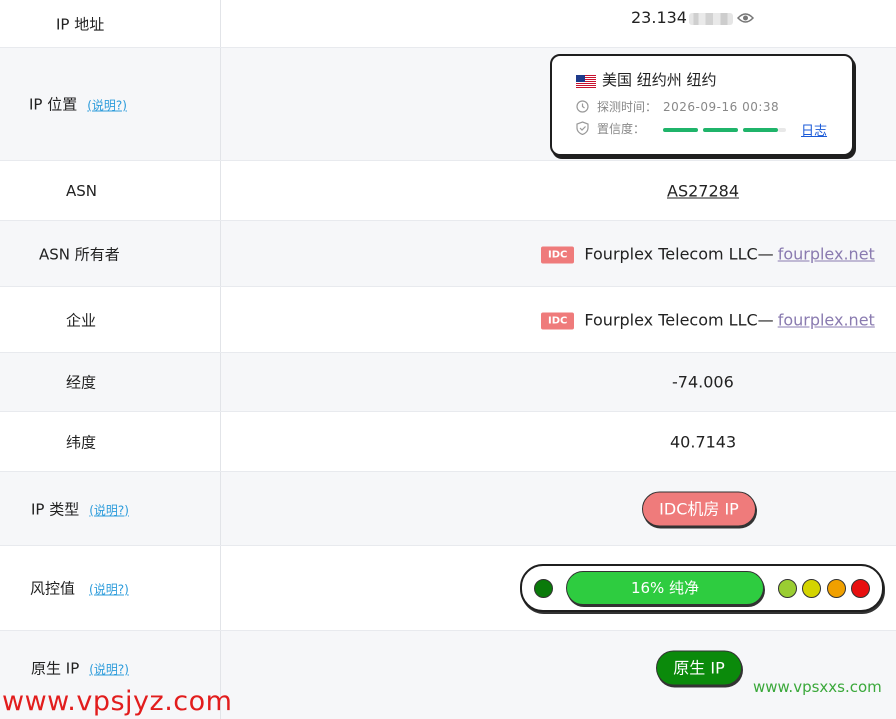 Image resolution: width=896 pixels, height=719 pixels. I want to click on label-cell: 纬度, so click(110, 441).